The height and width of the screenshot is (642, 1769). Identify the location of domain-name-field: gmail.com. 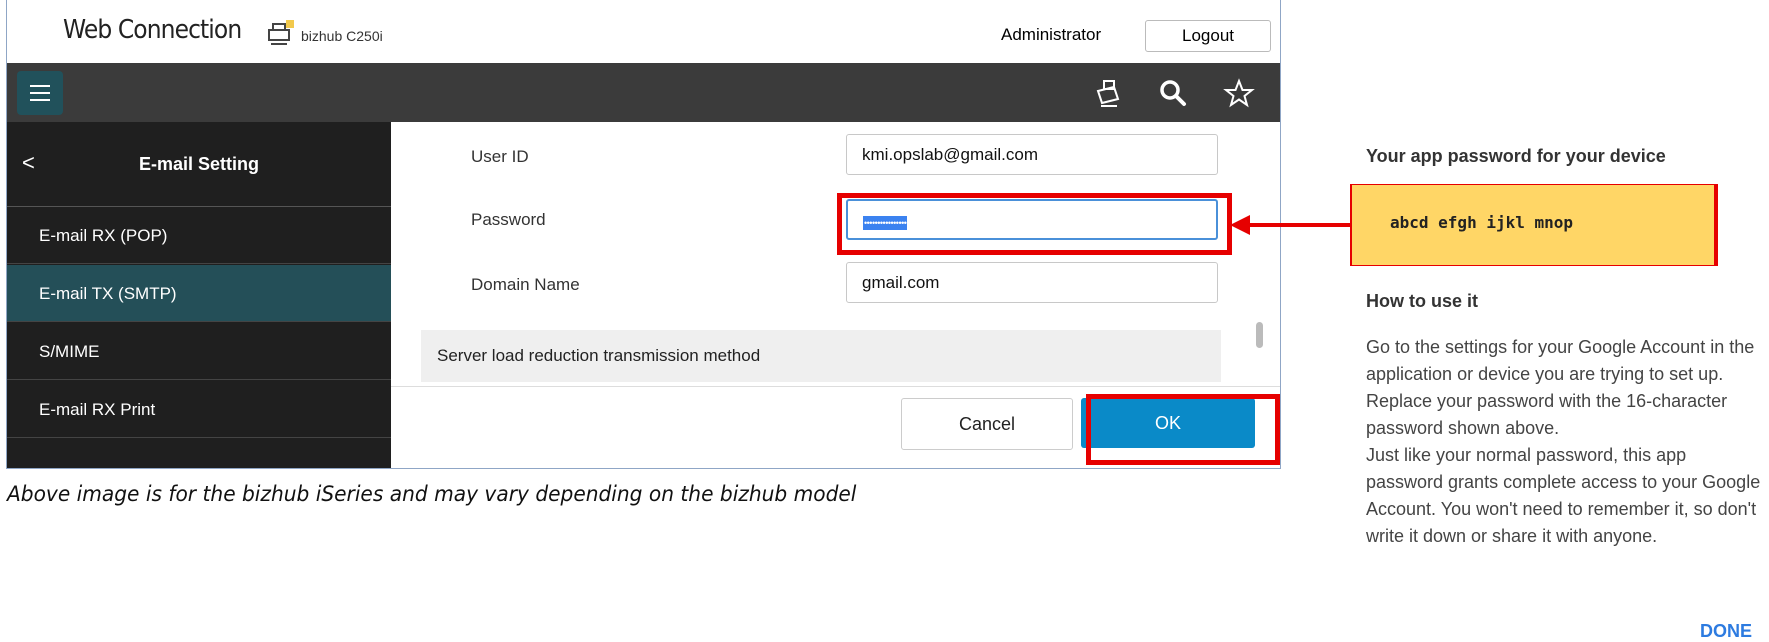
(1032, 282).